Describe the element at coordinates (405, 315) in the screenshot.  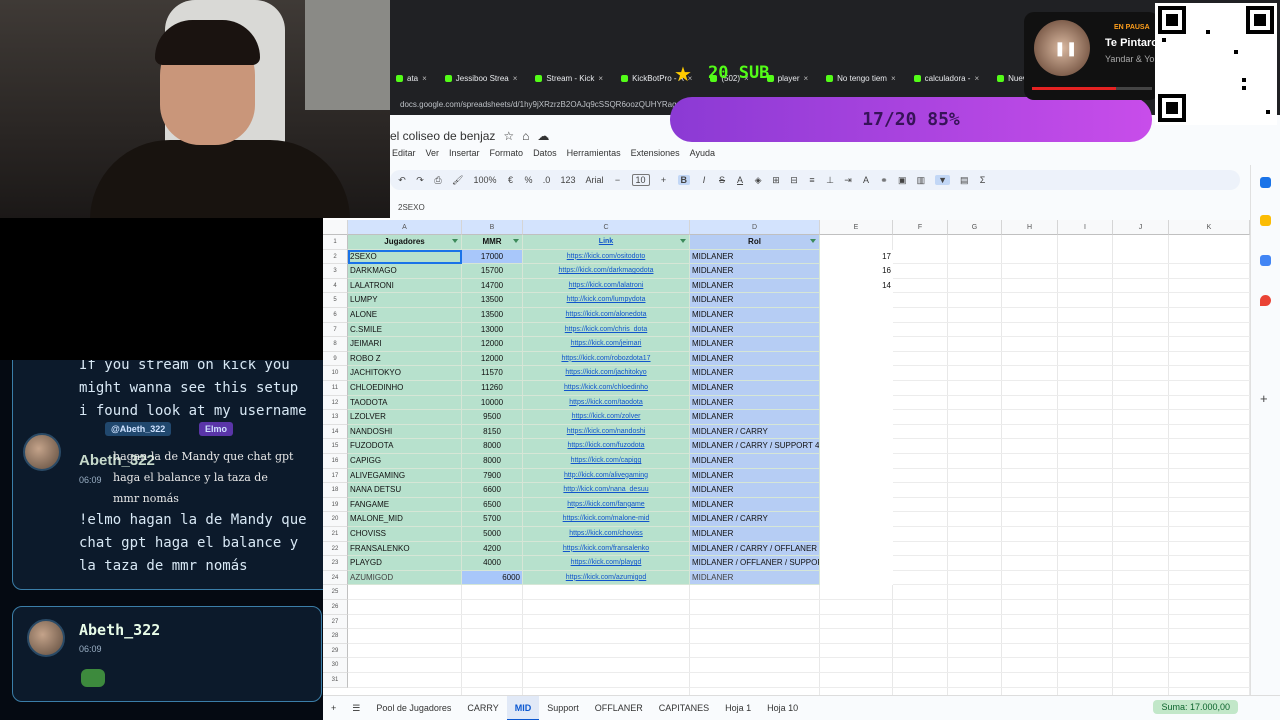
I see `table-cell: ALONE` at that location.